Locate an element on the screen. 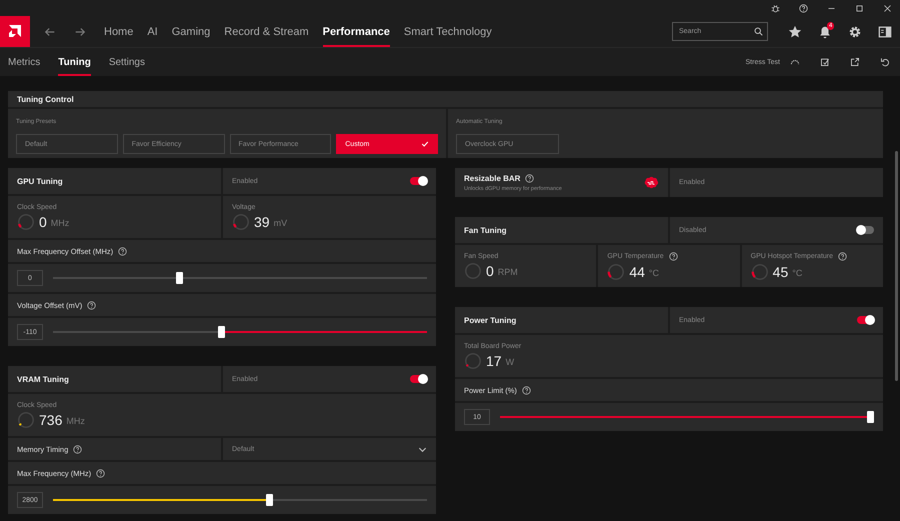 The height and width of the screenshot is (521, 900). nav-tab: Record & Stream is located at coordinates (266, 31).